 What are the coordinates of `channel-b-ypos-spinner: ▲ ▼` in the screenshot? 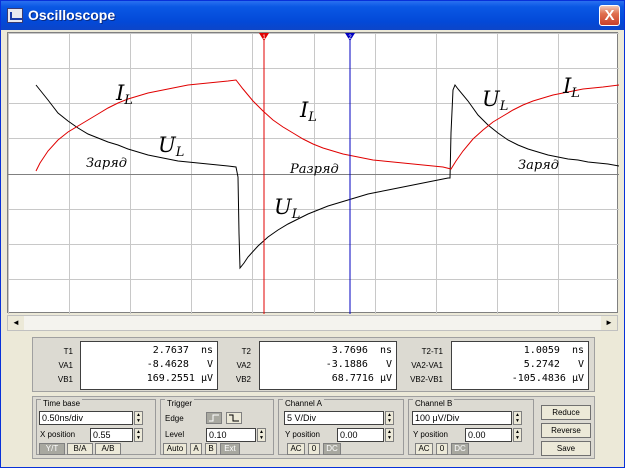 It's located at (517, 435).